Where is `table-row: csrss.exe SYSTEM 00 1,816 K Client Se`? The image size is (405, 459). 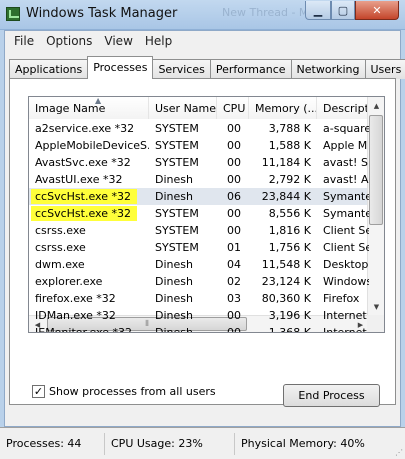 table-row: csrss.exe SYSTEM 00 1,816 K Client Se is located at coordinates (199, 230).